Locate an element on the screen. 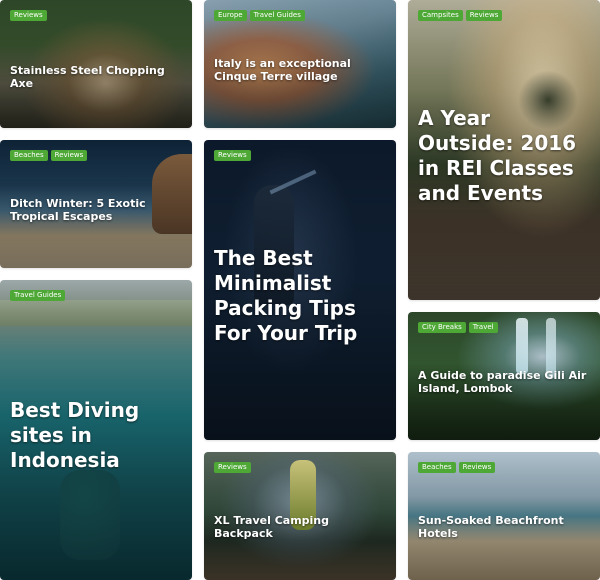 The height and width of the screenshot is (580, 600). post-card-xl-backpack: Reviews XL Travel Camping Backpack is located at coordinates (300, 516).